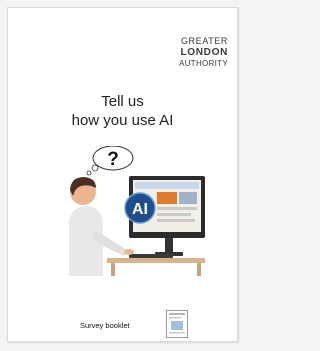 This screenshot has width=320, height=351. What do you see at coordinates (129, 252) in the screenshot?
I see `person-hand` at bounding box center [129, 252].